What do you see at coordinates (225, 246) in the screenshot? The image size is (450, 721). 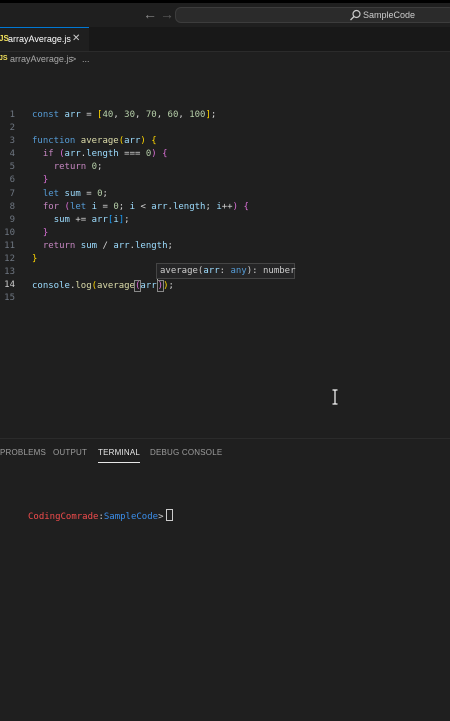 I see `code-line: 11 return sum / arr.length;` at bounding box center [225, 246].